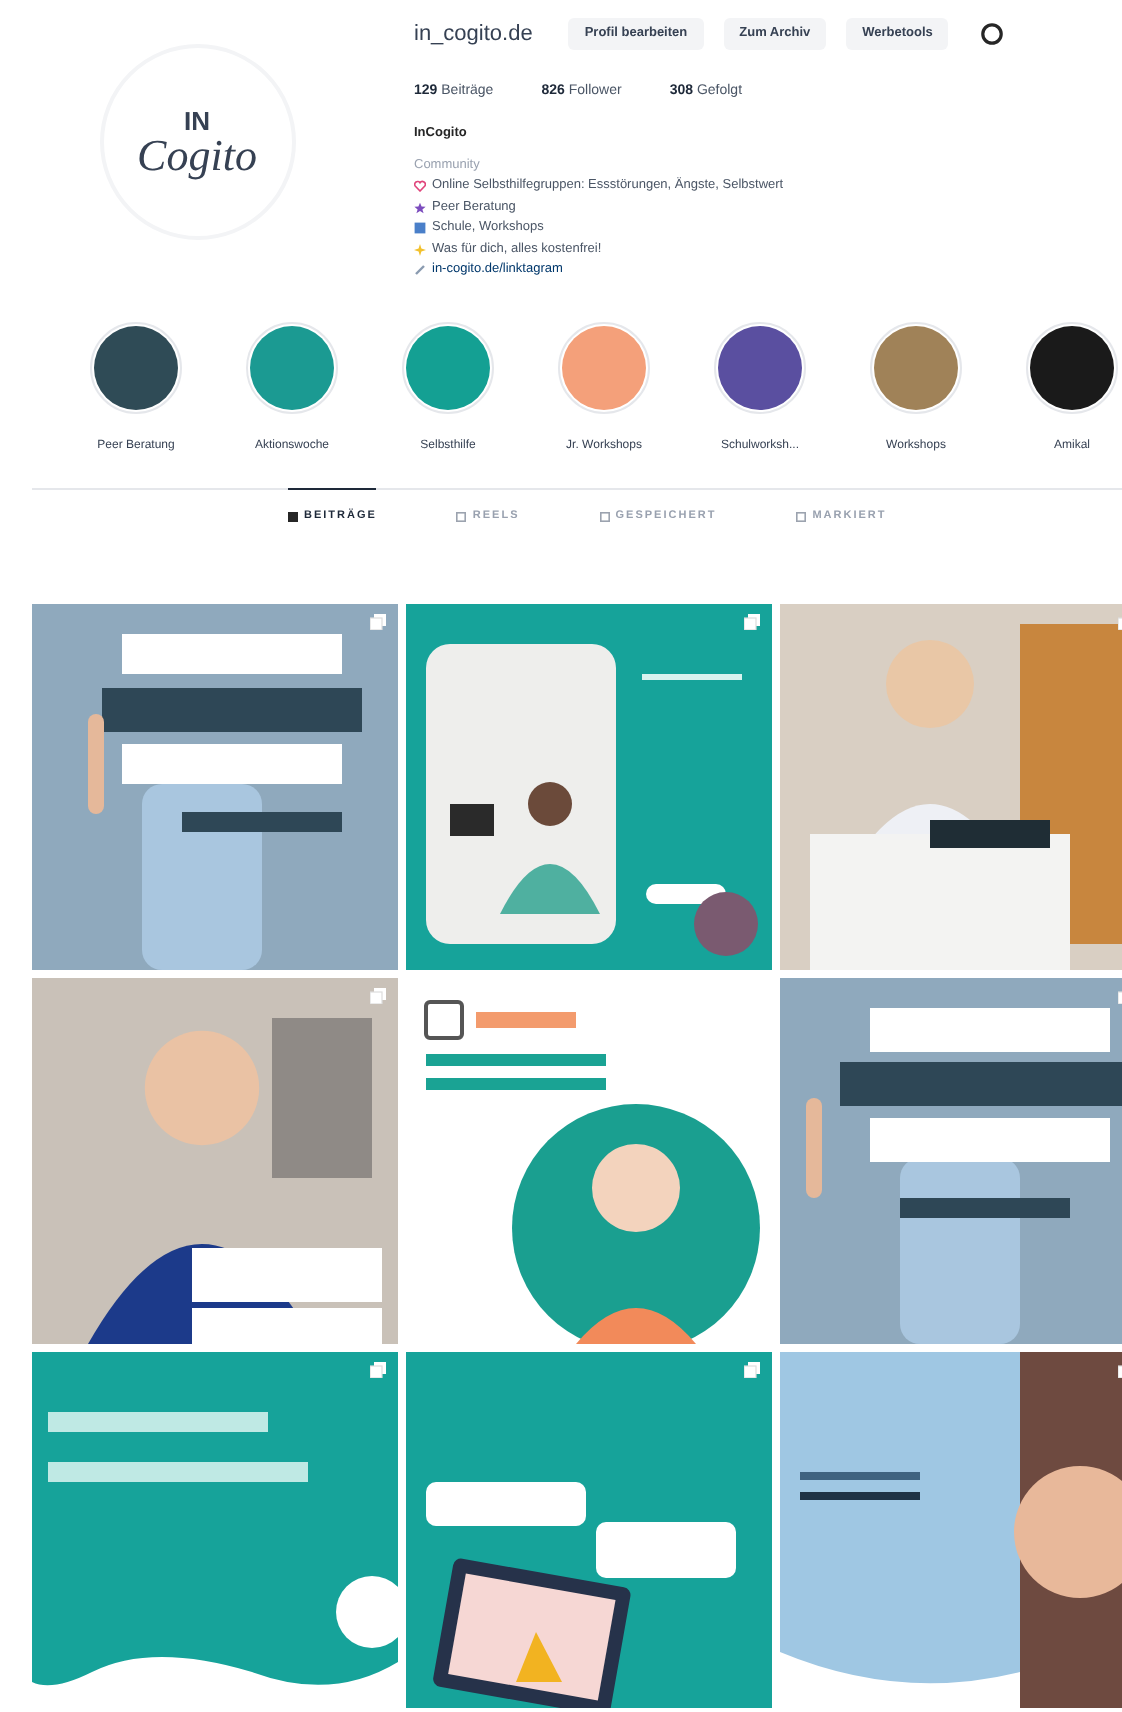 The height and width of the screenshot is (1712, 1122). What do you see at coordinates (197, 155) in the screenshot?
I see `logo-text: Cogito` at bounding box center [197, 155].